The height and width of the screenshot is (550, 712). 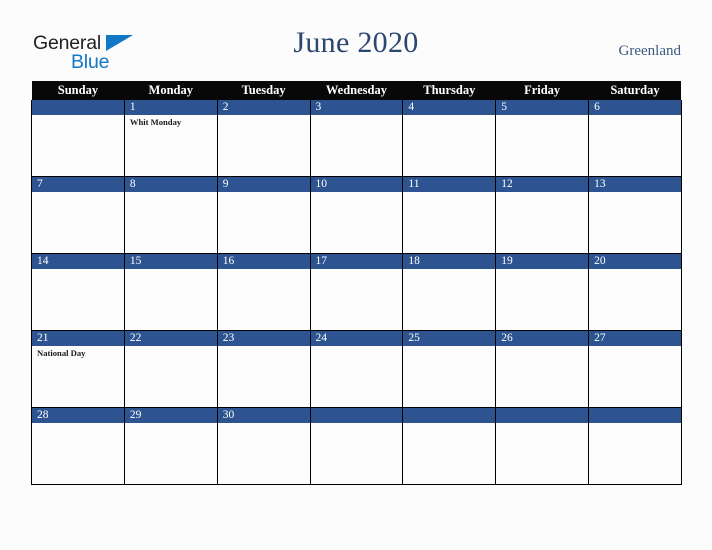 I want to click on calendar-day-cell: 18, so click(x=449, y=292).